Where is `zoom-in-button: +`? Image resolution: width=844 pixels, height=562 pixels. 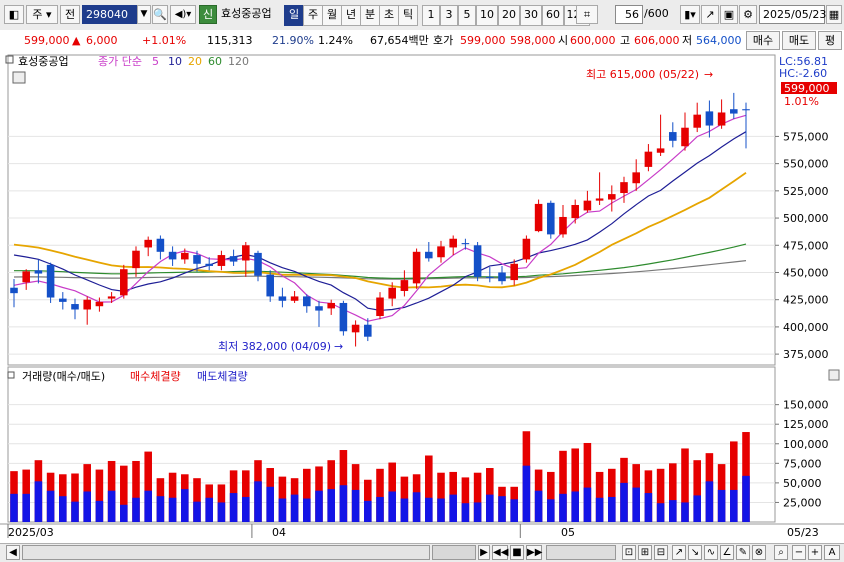
zoom-in-button: + is located at coordinates (815, 552).